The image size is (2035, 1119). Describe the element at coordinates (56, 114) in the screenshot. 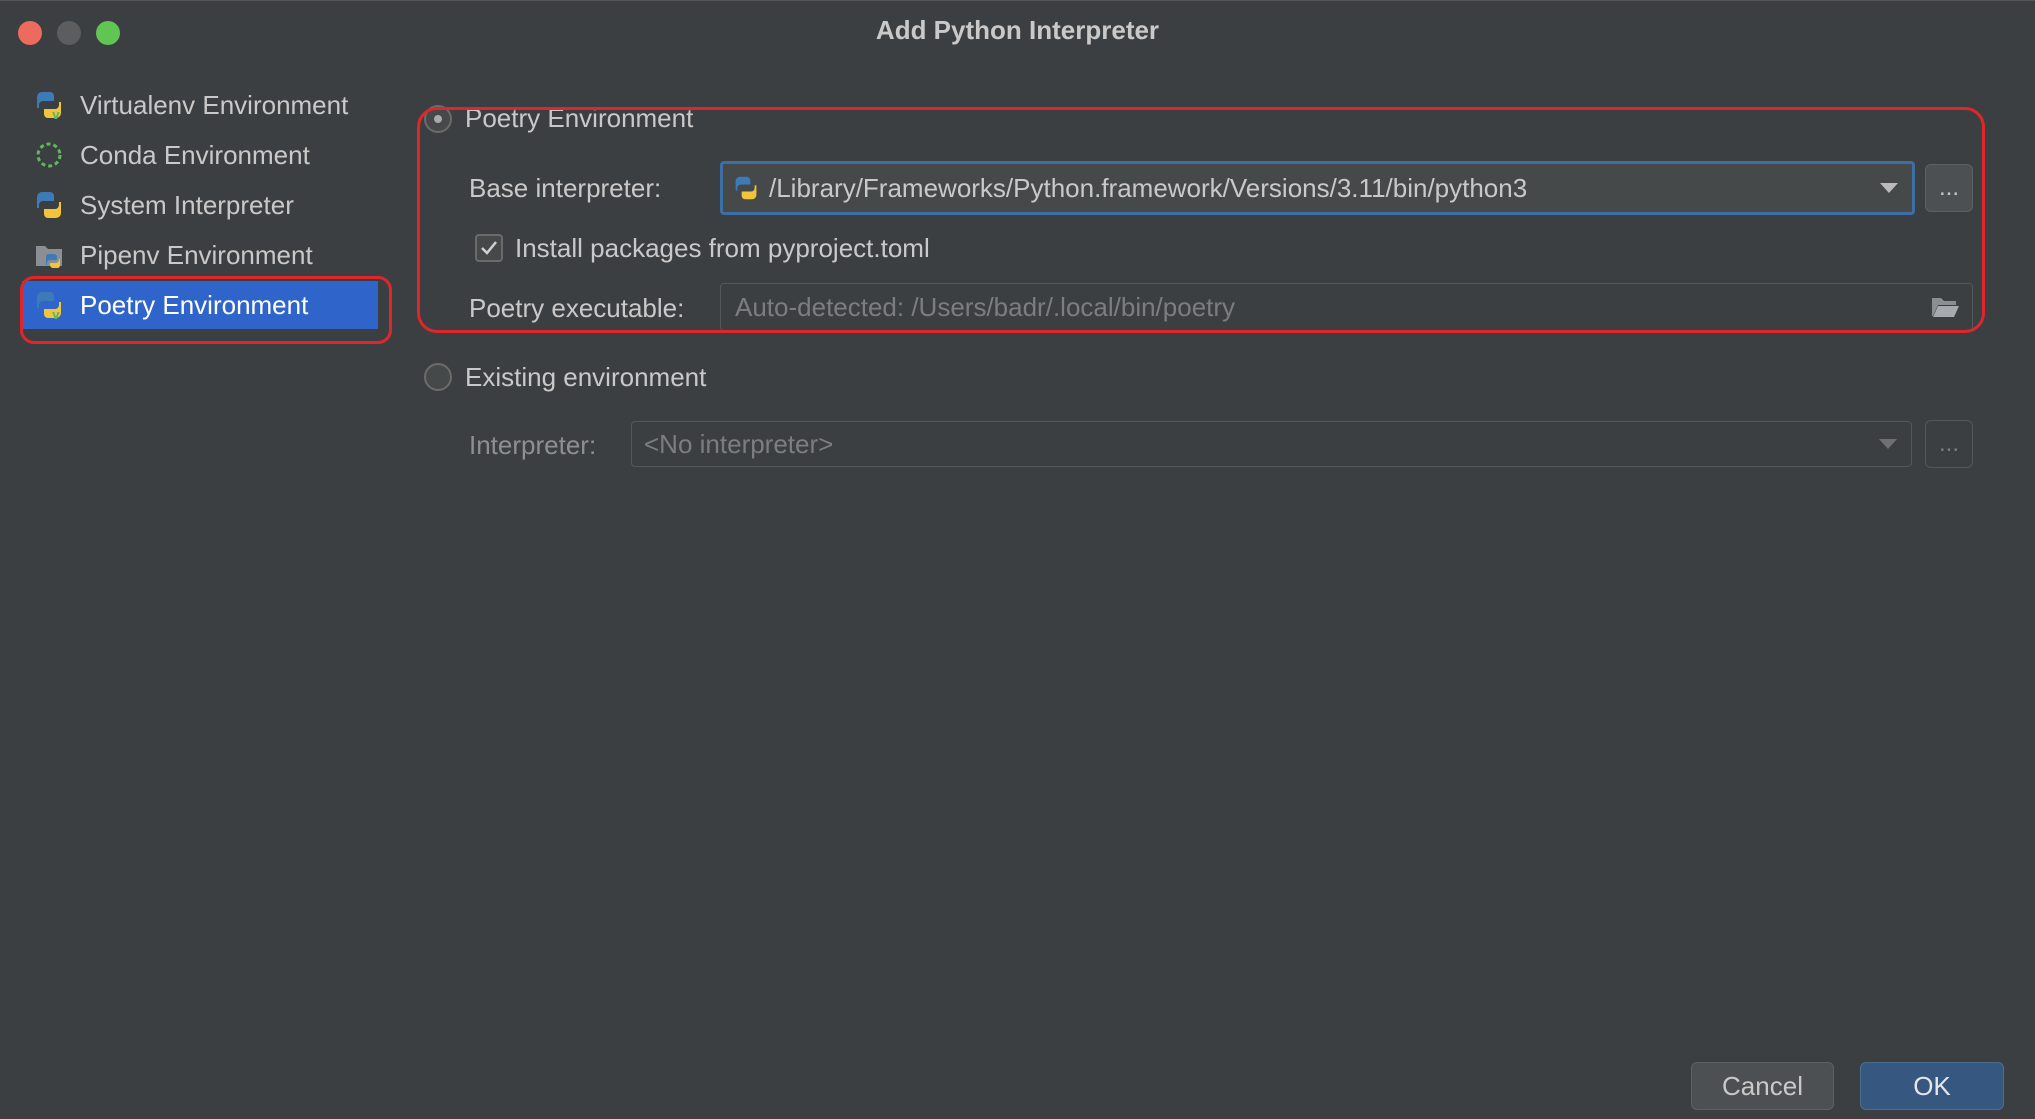

I see `svg-text: v` at that location.